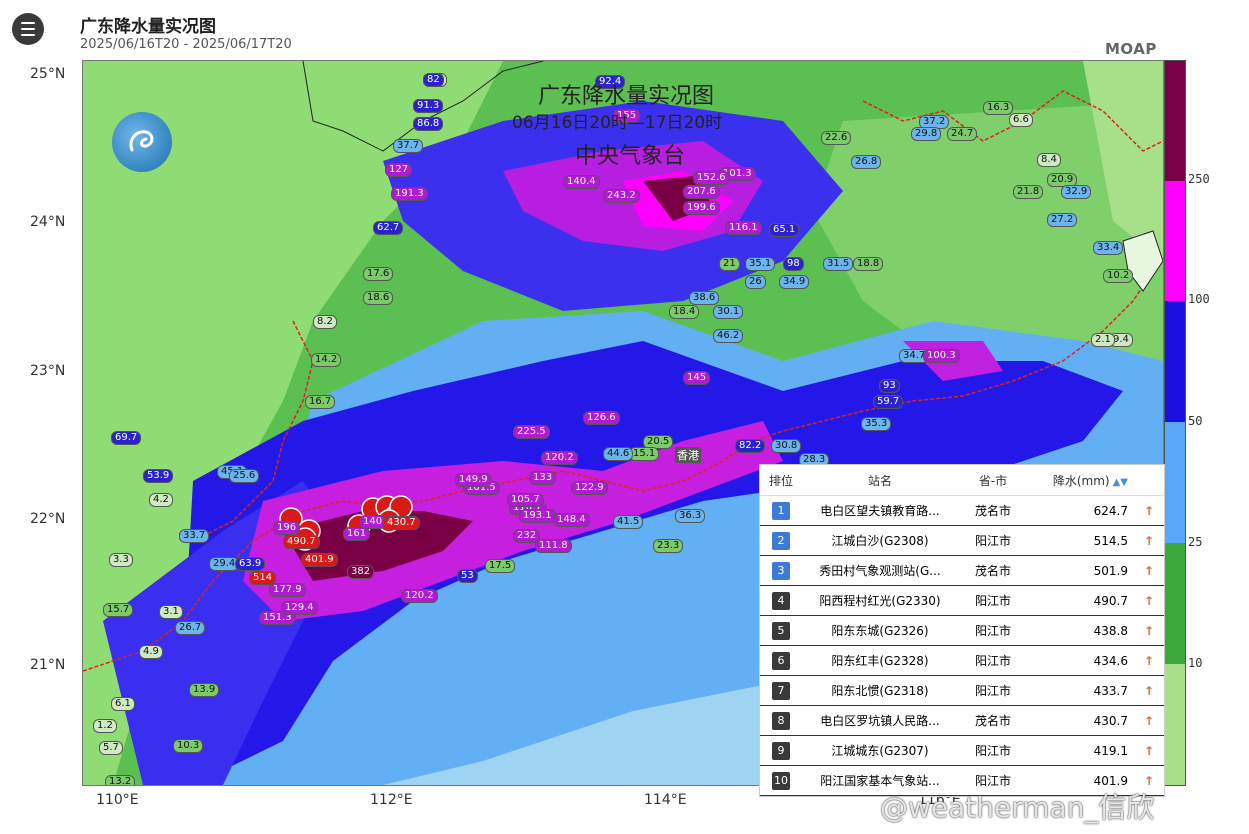 This screenshot has width=1249, height=834. I want to click on station-value-label: 38.6, so click(704, 298).